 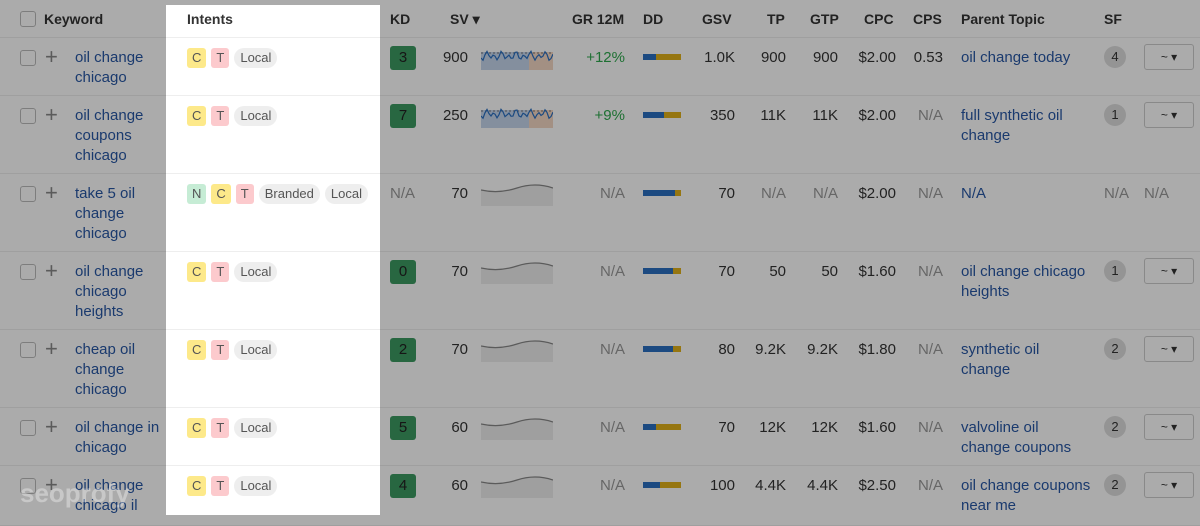 What do you see at coordinates (1113, 19) in the screenshot?
I see `col-sf: SF` at bounding box center [1113, 19].